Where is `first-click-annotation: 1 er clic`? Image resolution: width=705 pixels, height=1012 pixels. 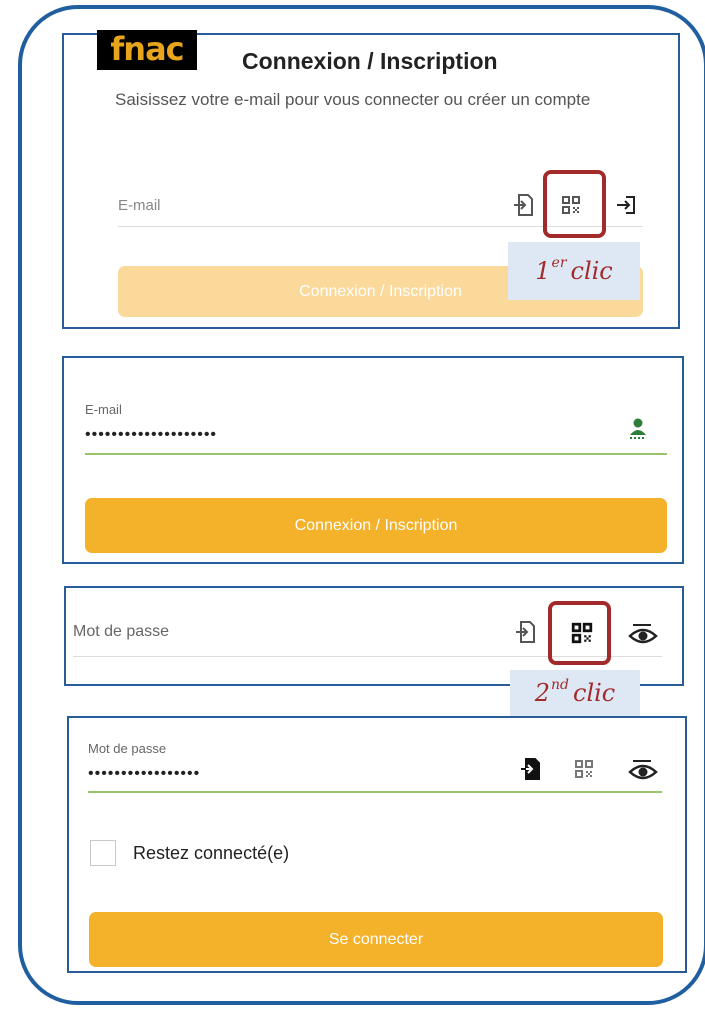 first-click-annotation: 1 er clic is located at coordinates (574, 271).